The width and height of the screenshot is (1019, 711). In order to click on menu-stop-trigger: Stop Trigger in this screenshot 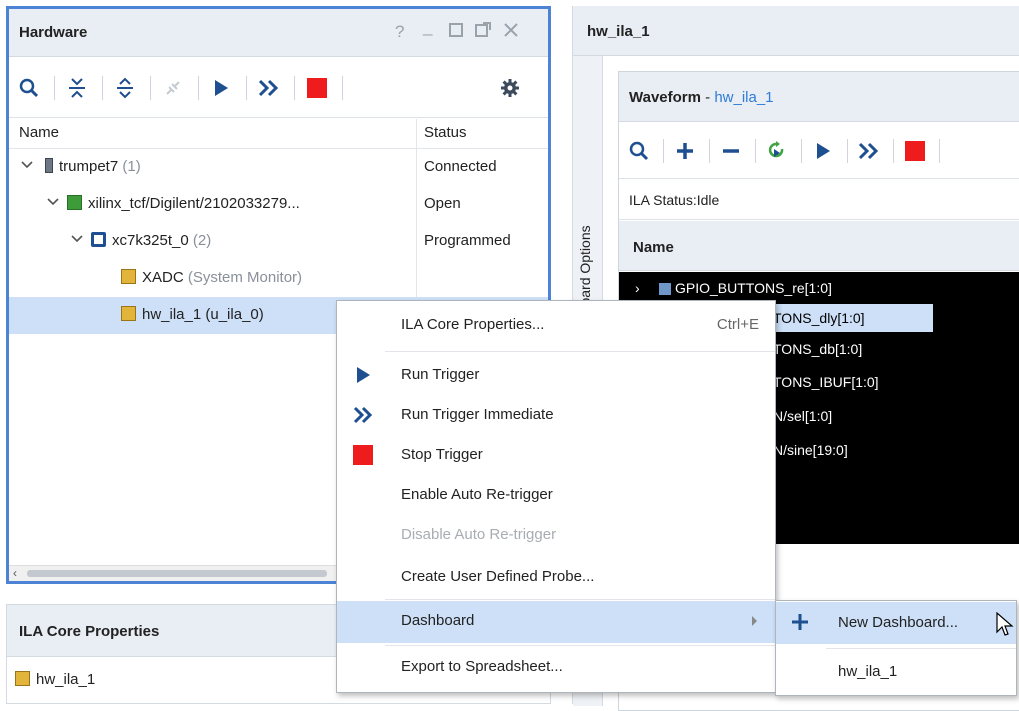, I will do `click(556, 455)`.